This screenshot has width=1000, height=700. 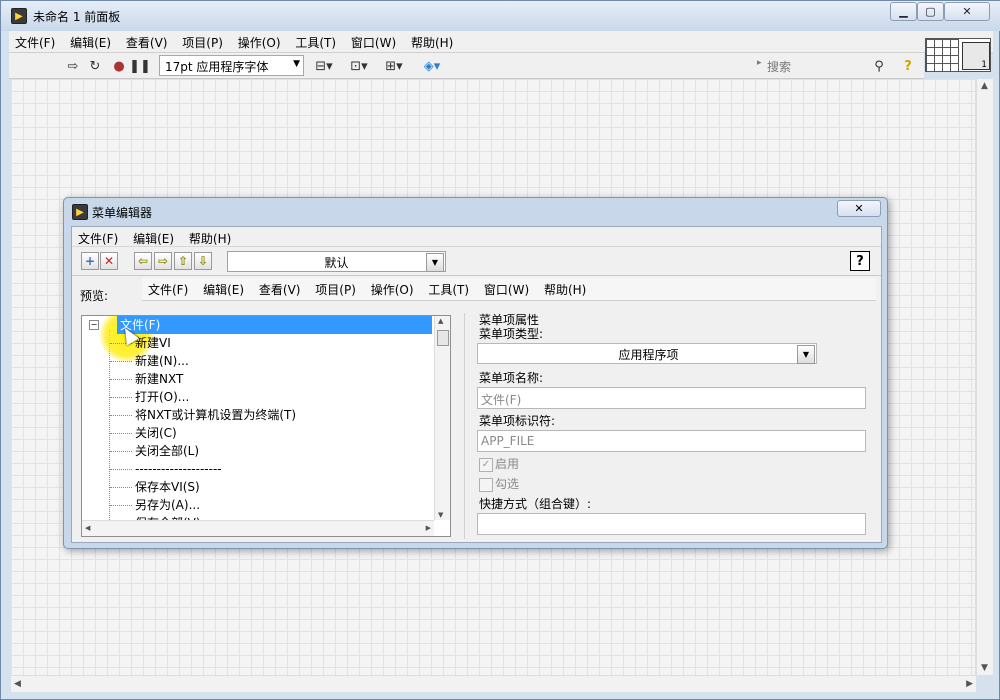 I want to click on help-icon: ?, so click(x=908, y=66).